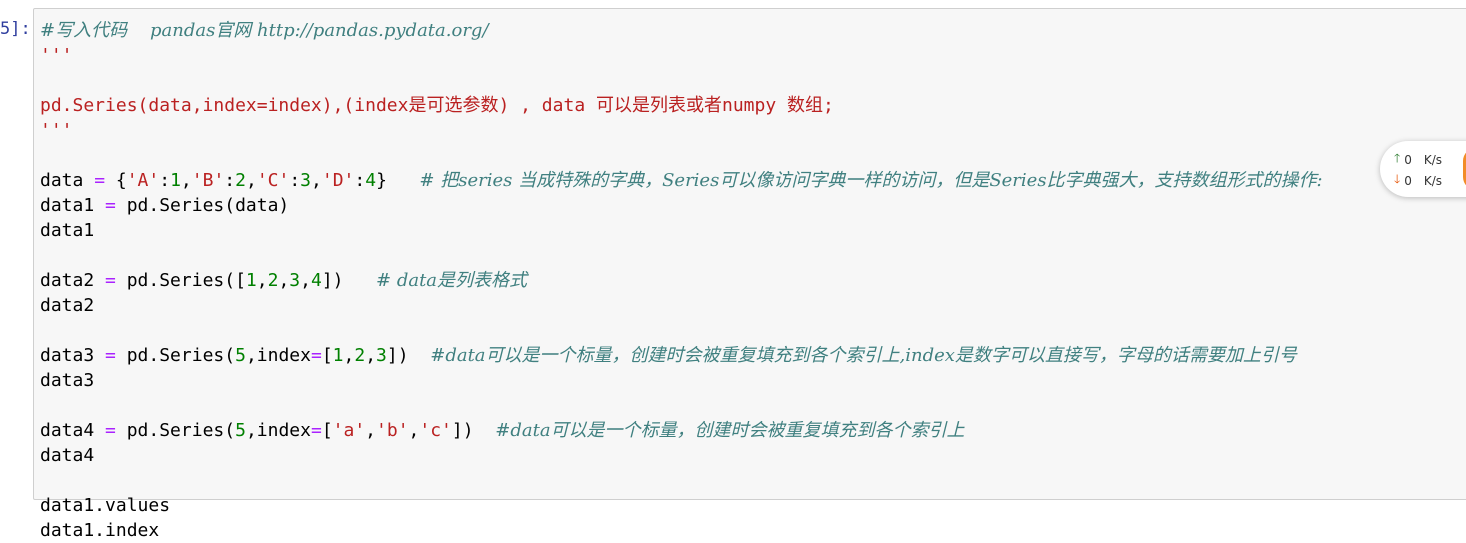 Image resolution: width=1466 pixels, height=543 pixels. What do you see at coordinates (180, 280) in the screenshot?
I see `code-token: pd.Series([` at bounding box center [180, 280].